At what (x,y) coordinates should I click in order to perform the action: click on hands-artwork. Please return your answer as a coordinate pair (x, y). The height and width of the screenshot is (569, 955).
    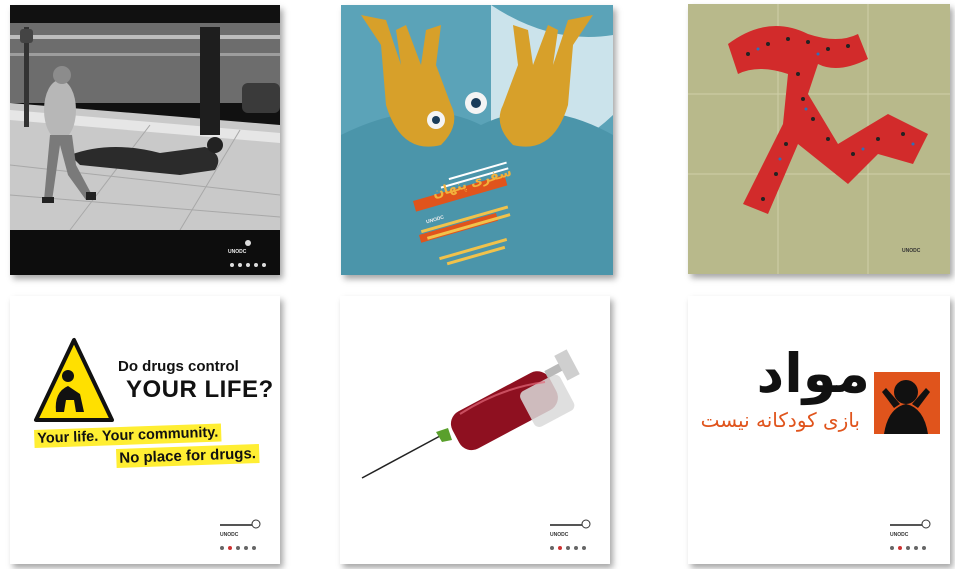
    Looking at the image, I should click on (477, 140).